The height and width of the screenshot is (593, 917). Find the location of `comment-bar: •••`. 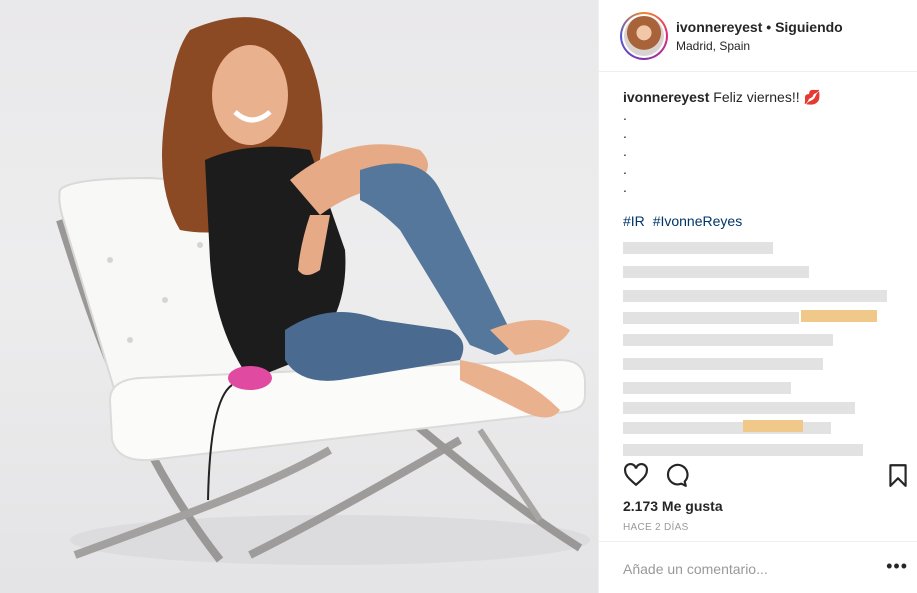

comment-bar: ••• is located at coordinates (758, 567).